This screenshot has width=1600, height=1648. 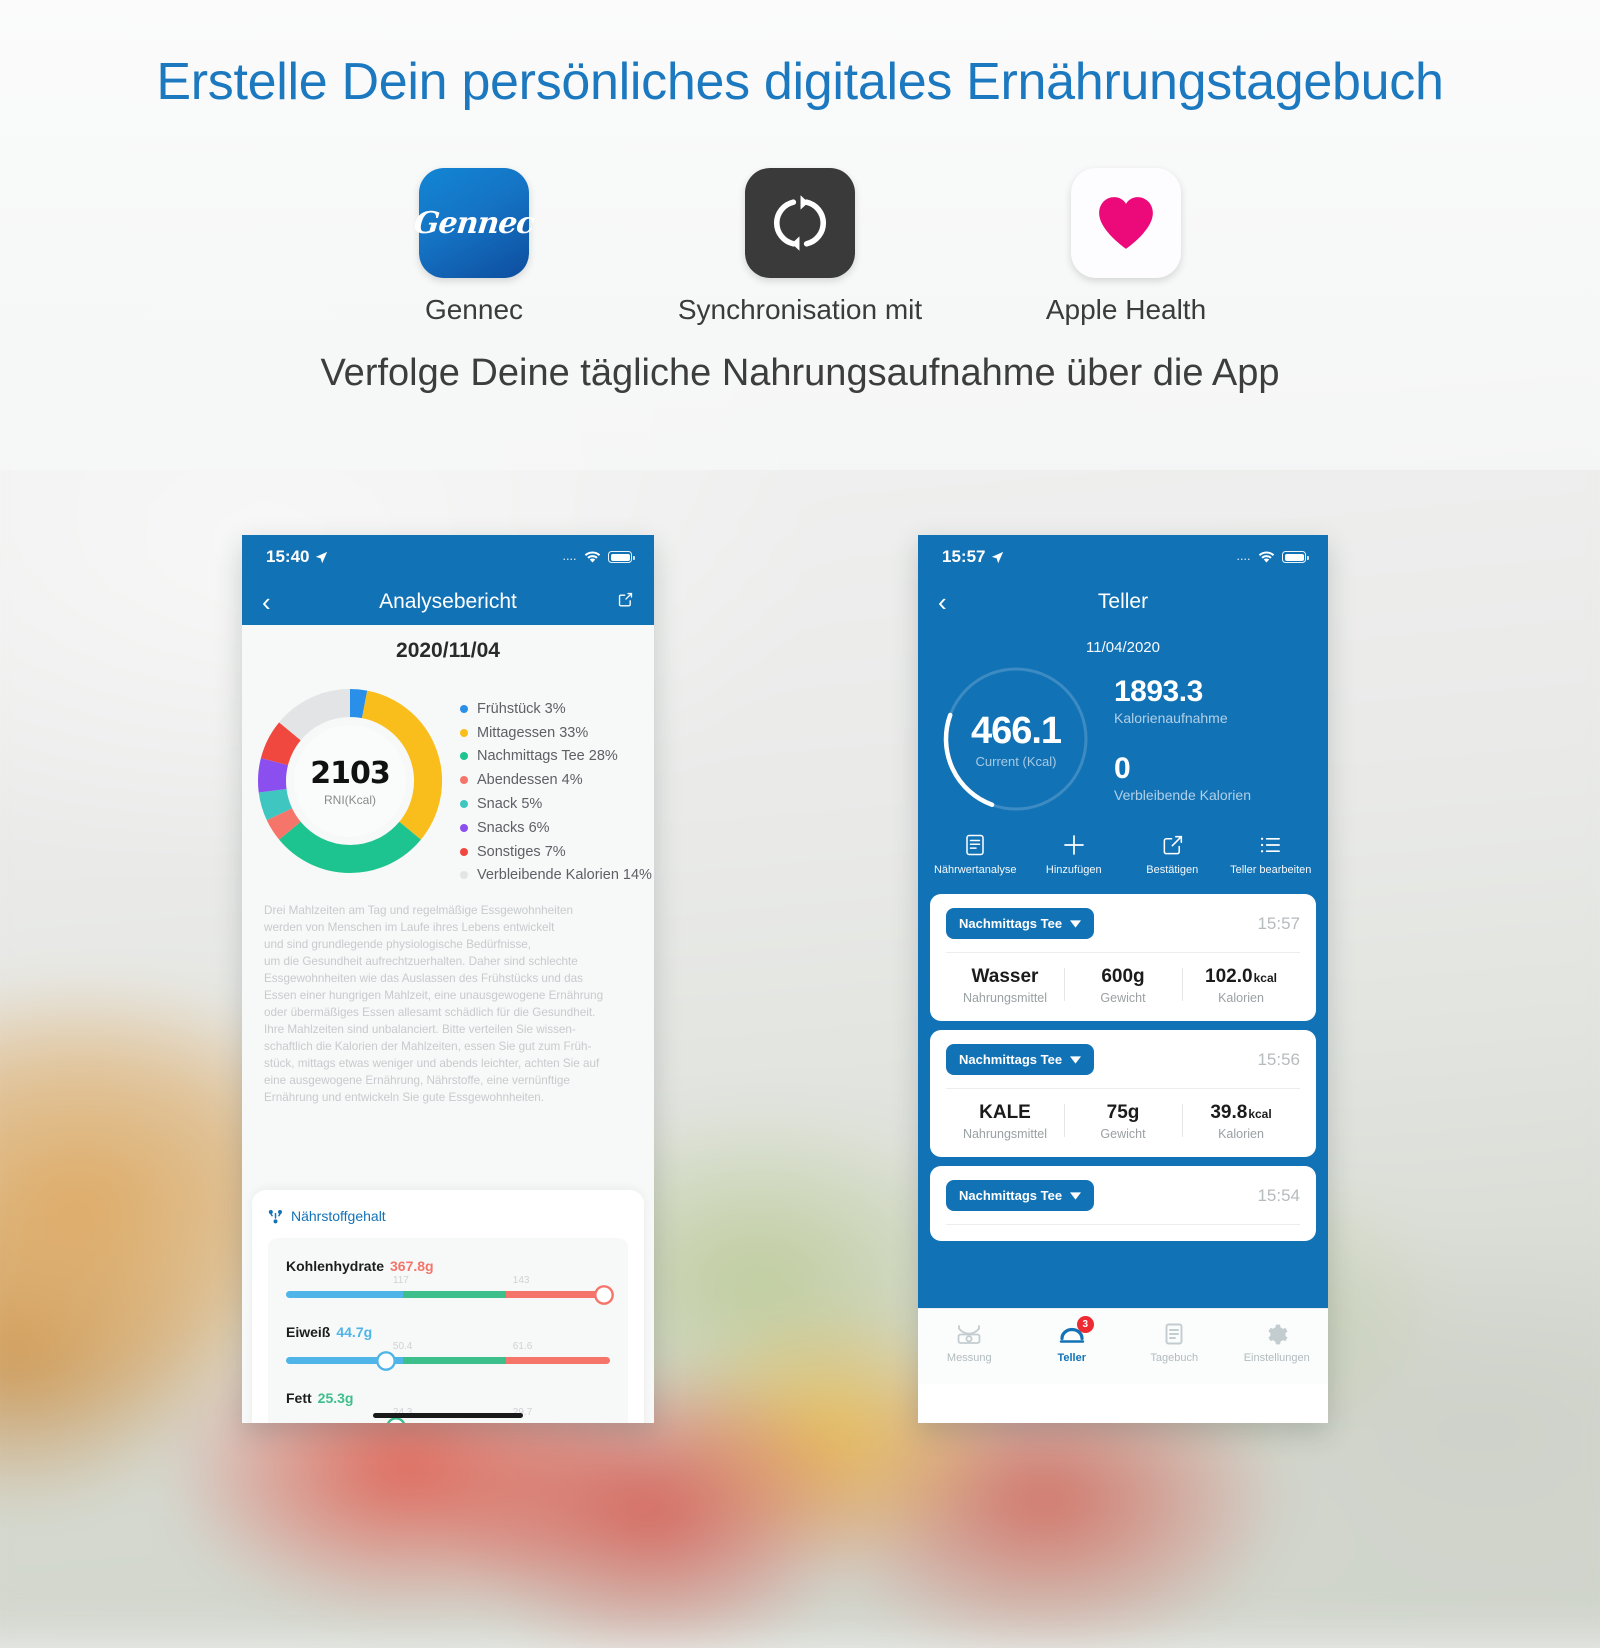 I want to click on tab-label: Messung, so click(x=969, y=1358).